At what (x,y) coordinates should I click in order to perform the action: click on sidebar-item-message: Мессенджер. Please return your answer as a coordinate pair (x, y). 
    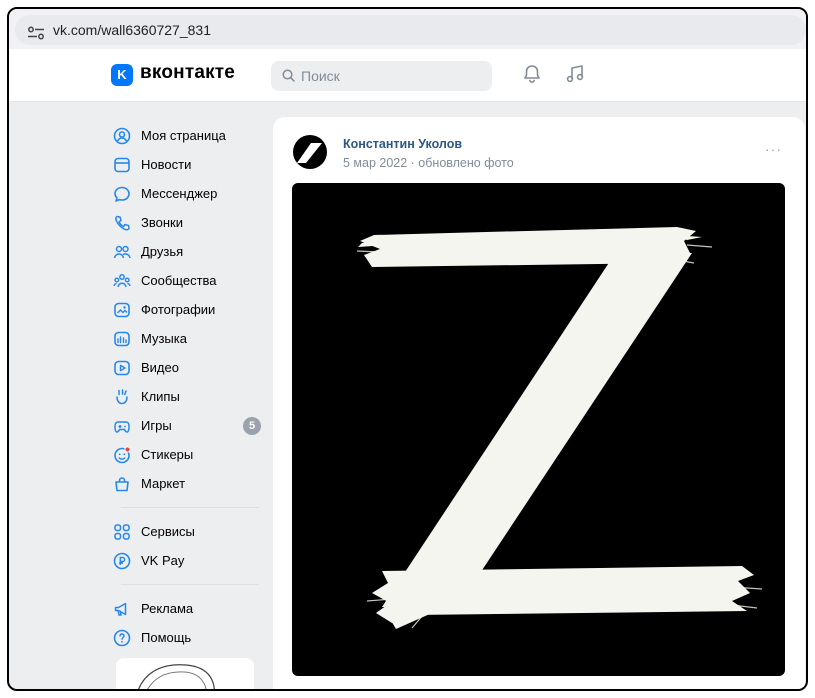
    Looking at the image, I should click on (189, 193).